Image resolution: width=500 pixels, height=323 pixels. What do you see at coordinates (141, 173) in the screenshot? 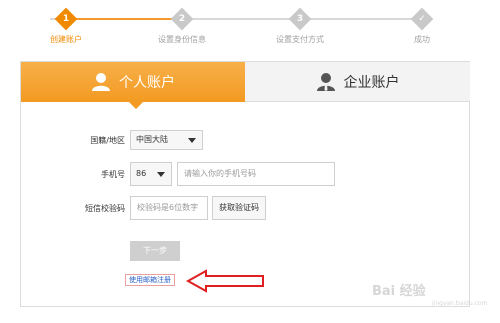
I see `country-code-value: 86` at bounding box center [141, 173].